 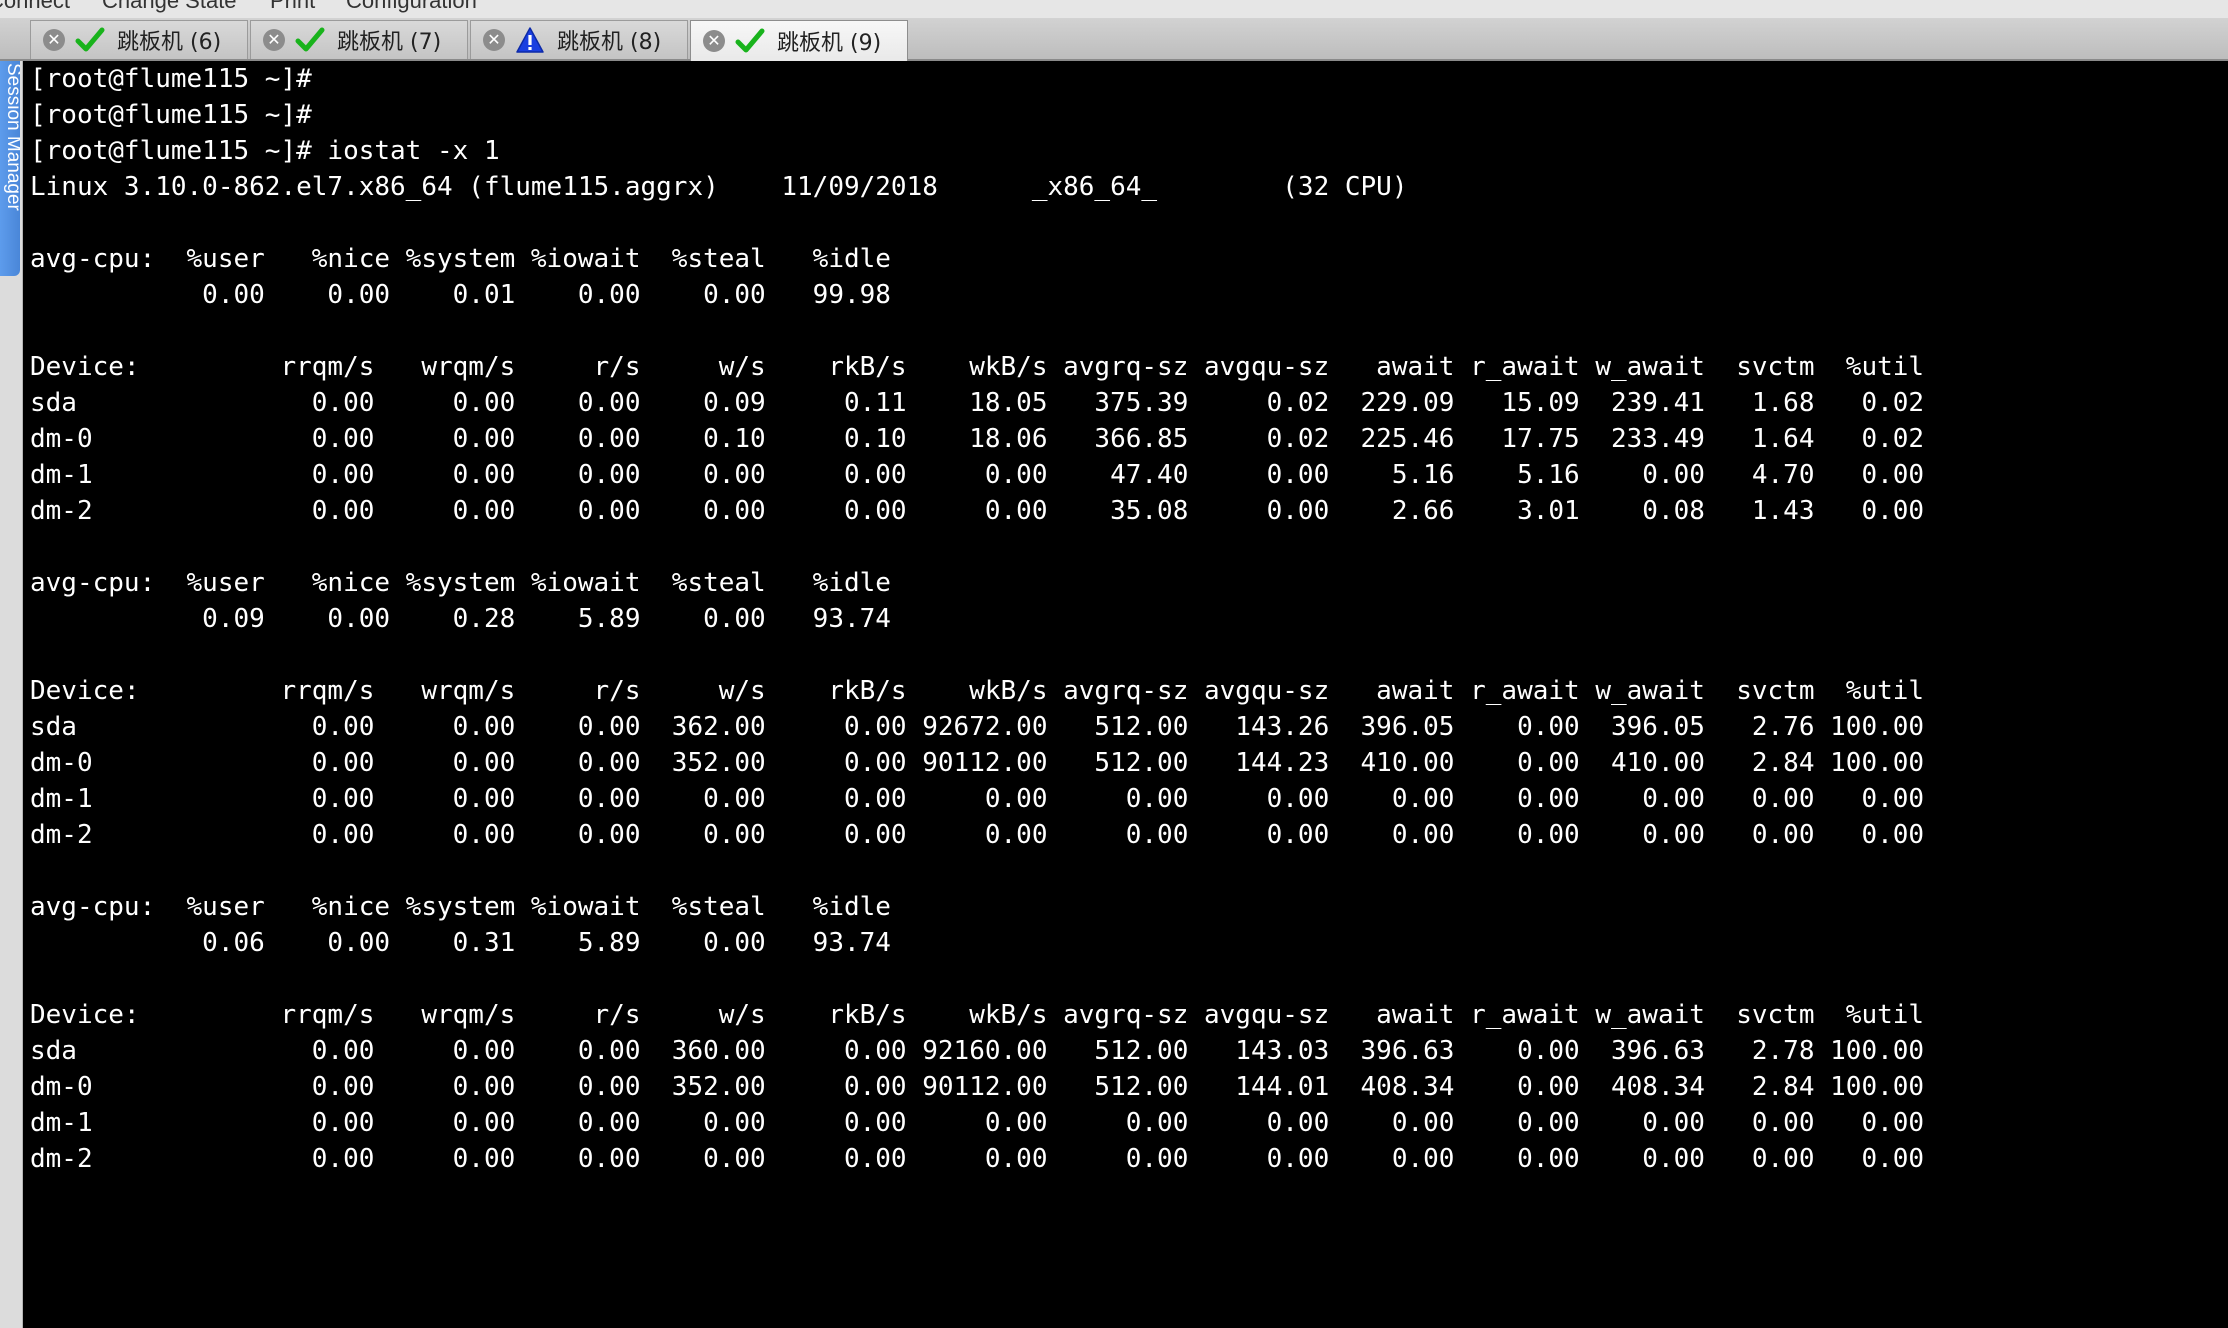 What do you see at coordinates (11, 694) in the screenshot?
I see `session-manager-sidebar: Session Manager` at bounding box center [11, 694].